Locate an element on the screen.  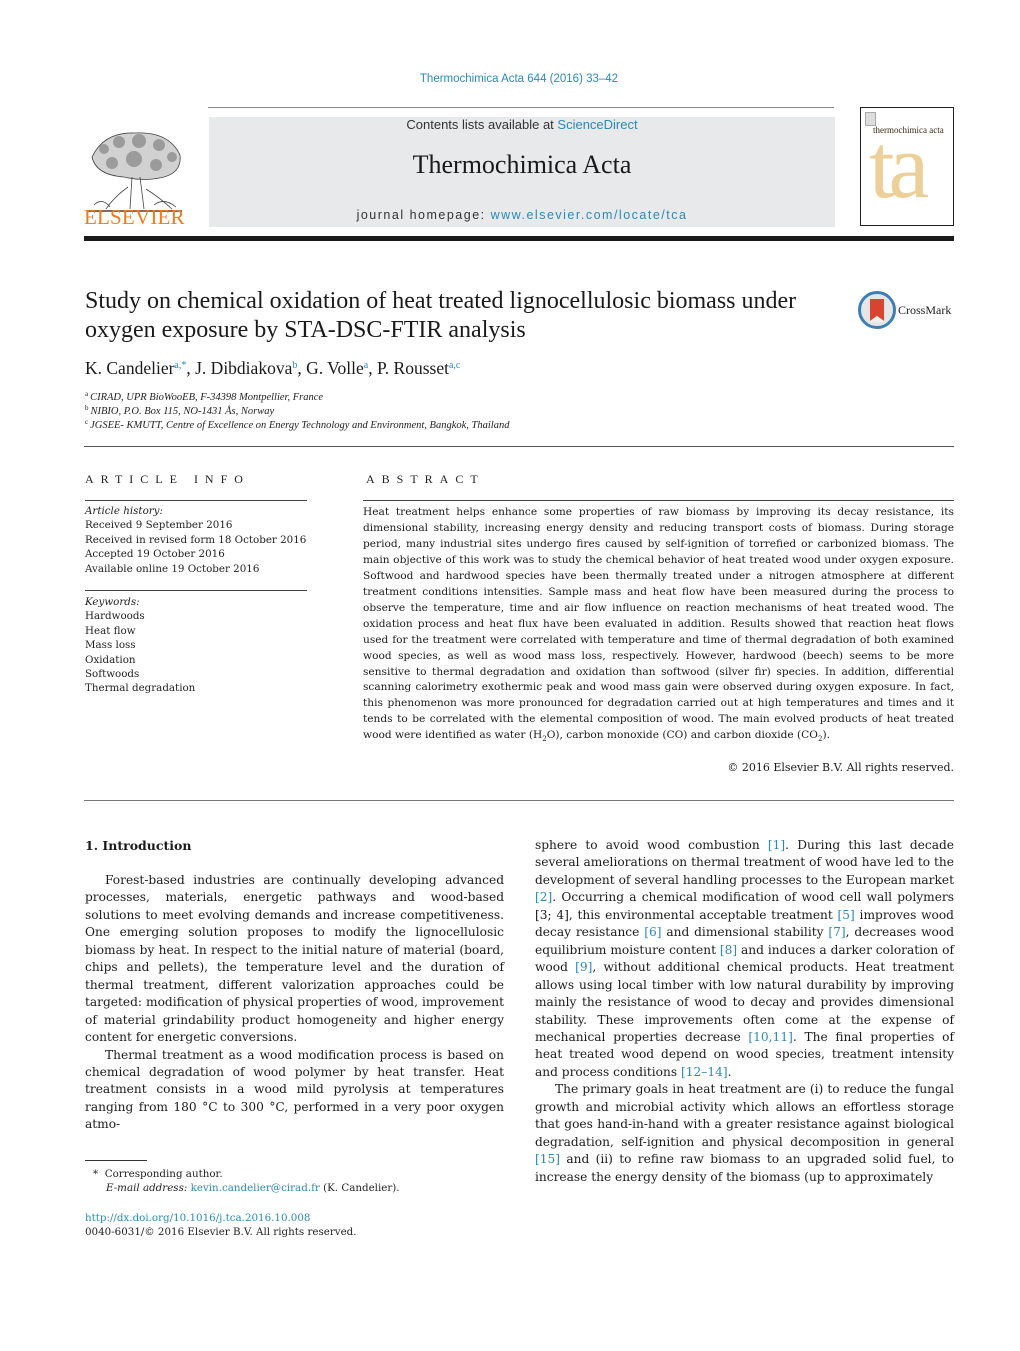
text-run: and dimensional stability is located at coordinates (745, 932).